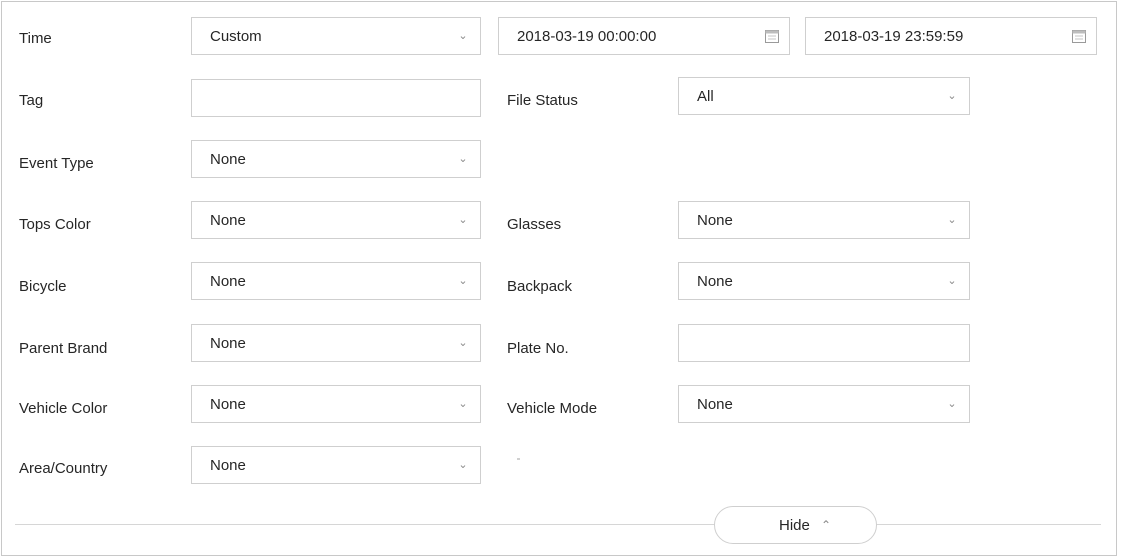 The width and height of the screenshot is (1121, 559). Describe the element at coordinates (552, 408) in the screenshot. I see `vehicle-mode-label: Vehicle Mode` at that location.